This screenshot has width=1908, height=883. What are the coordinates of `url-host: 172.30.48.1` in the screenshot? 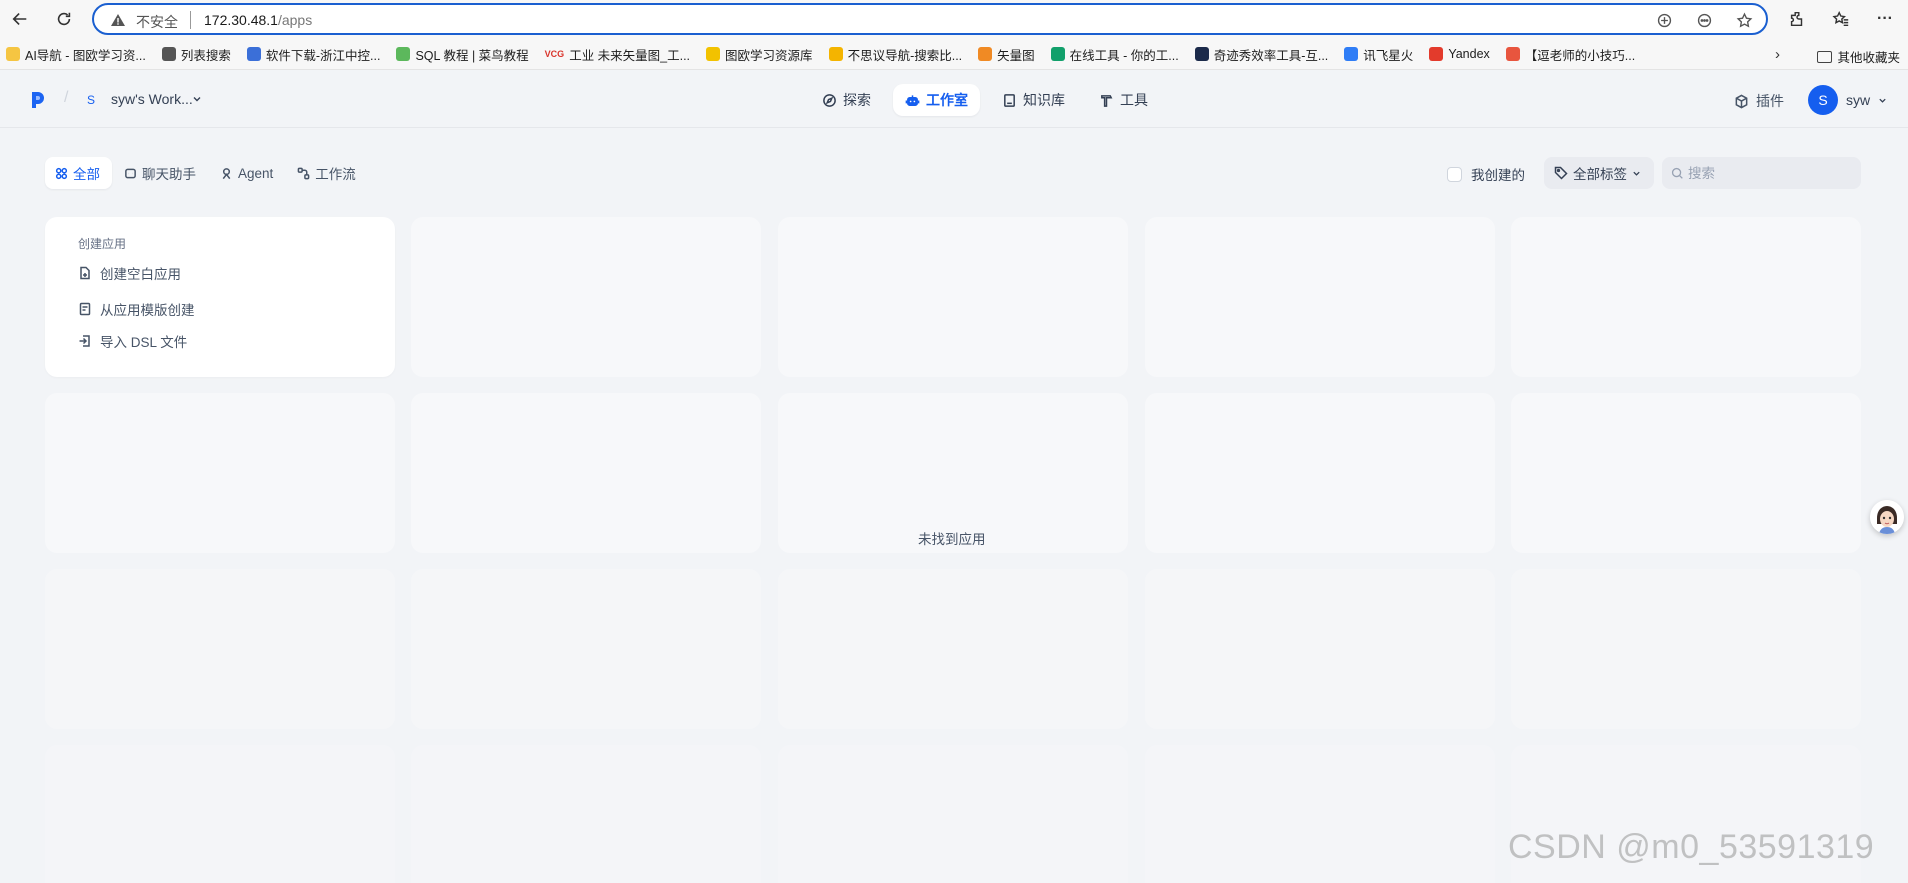 It's located at (241, 20).